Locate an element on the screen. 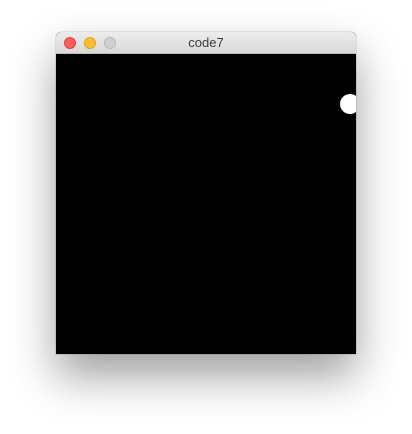 The height and width of the screenshot is (434, 412). window-title: code7 is located at coordinates (206, 42).